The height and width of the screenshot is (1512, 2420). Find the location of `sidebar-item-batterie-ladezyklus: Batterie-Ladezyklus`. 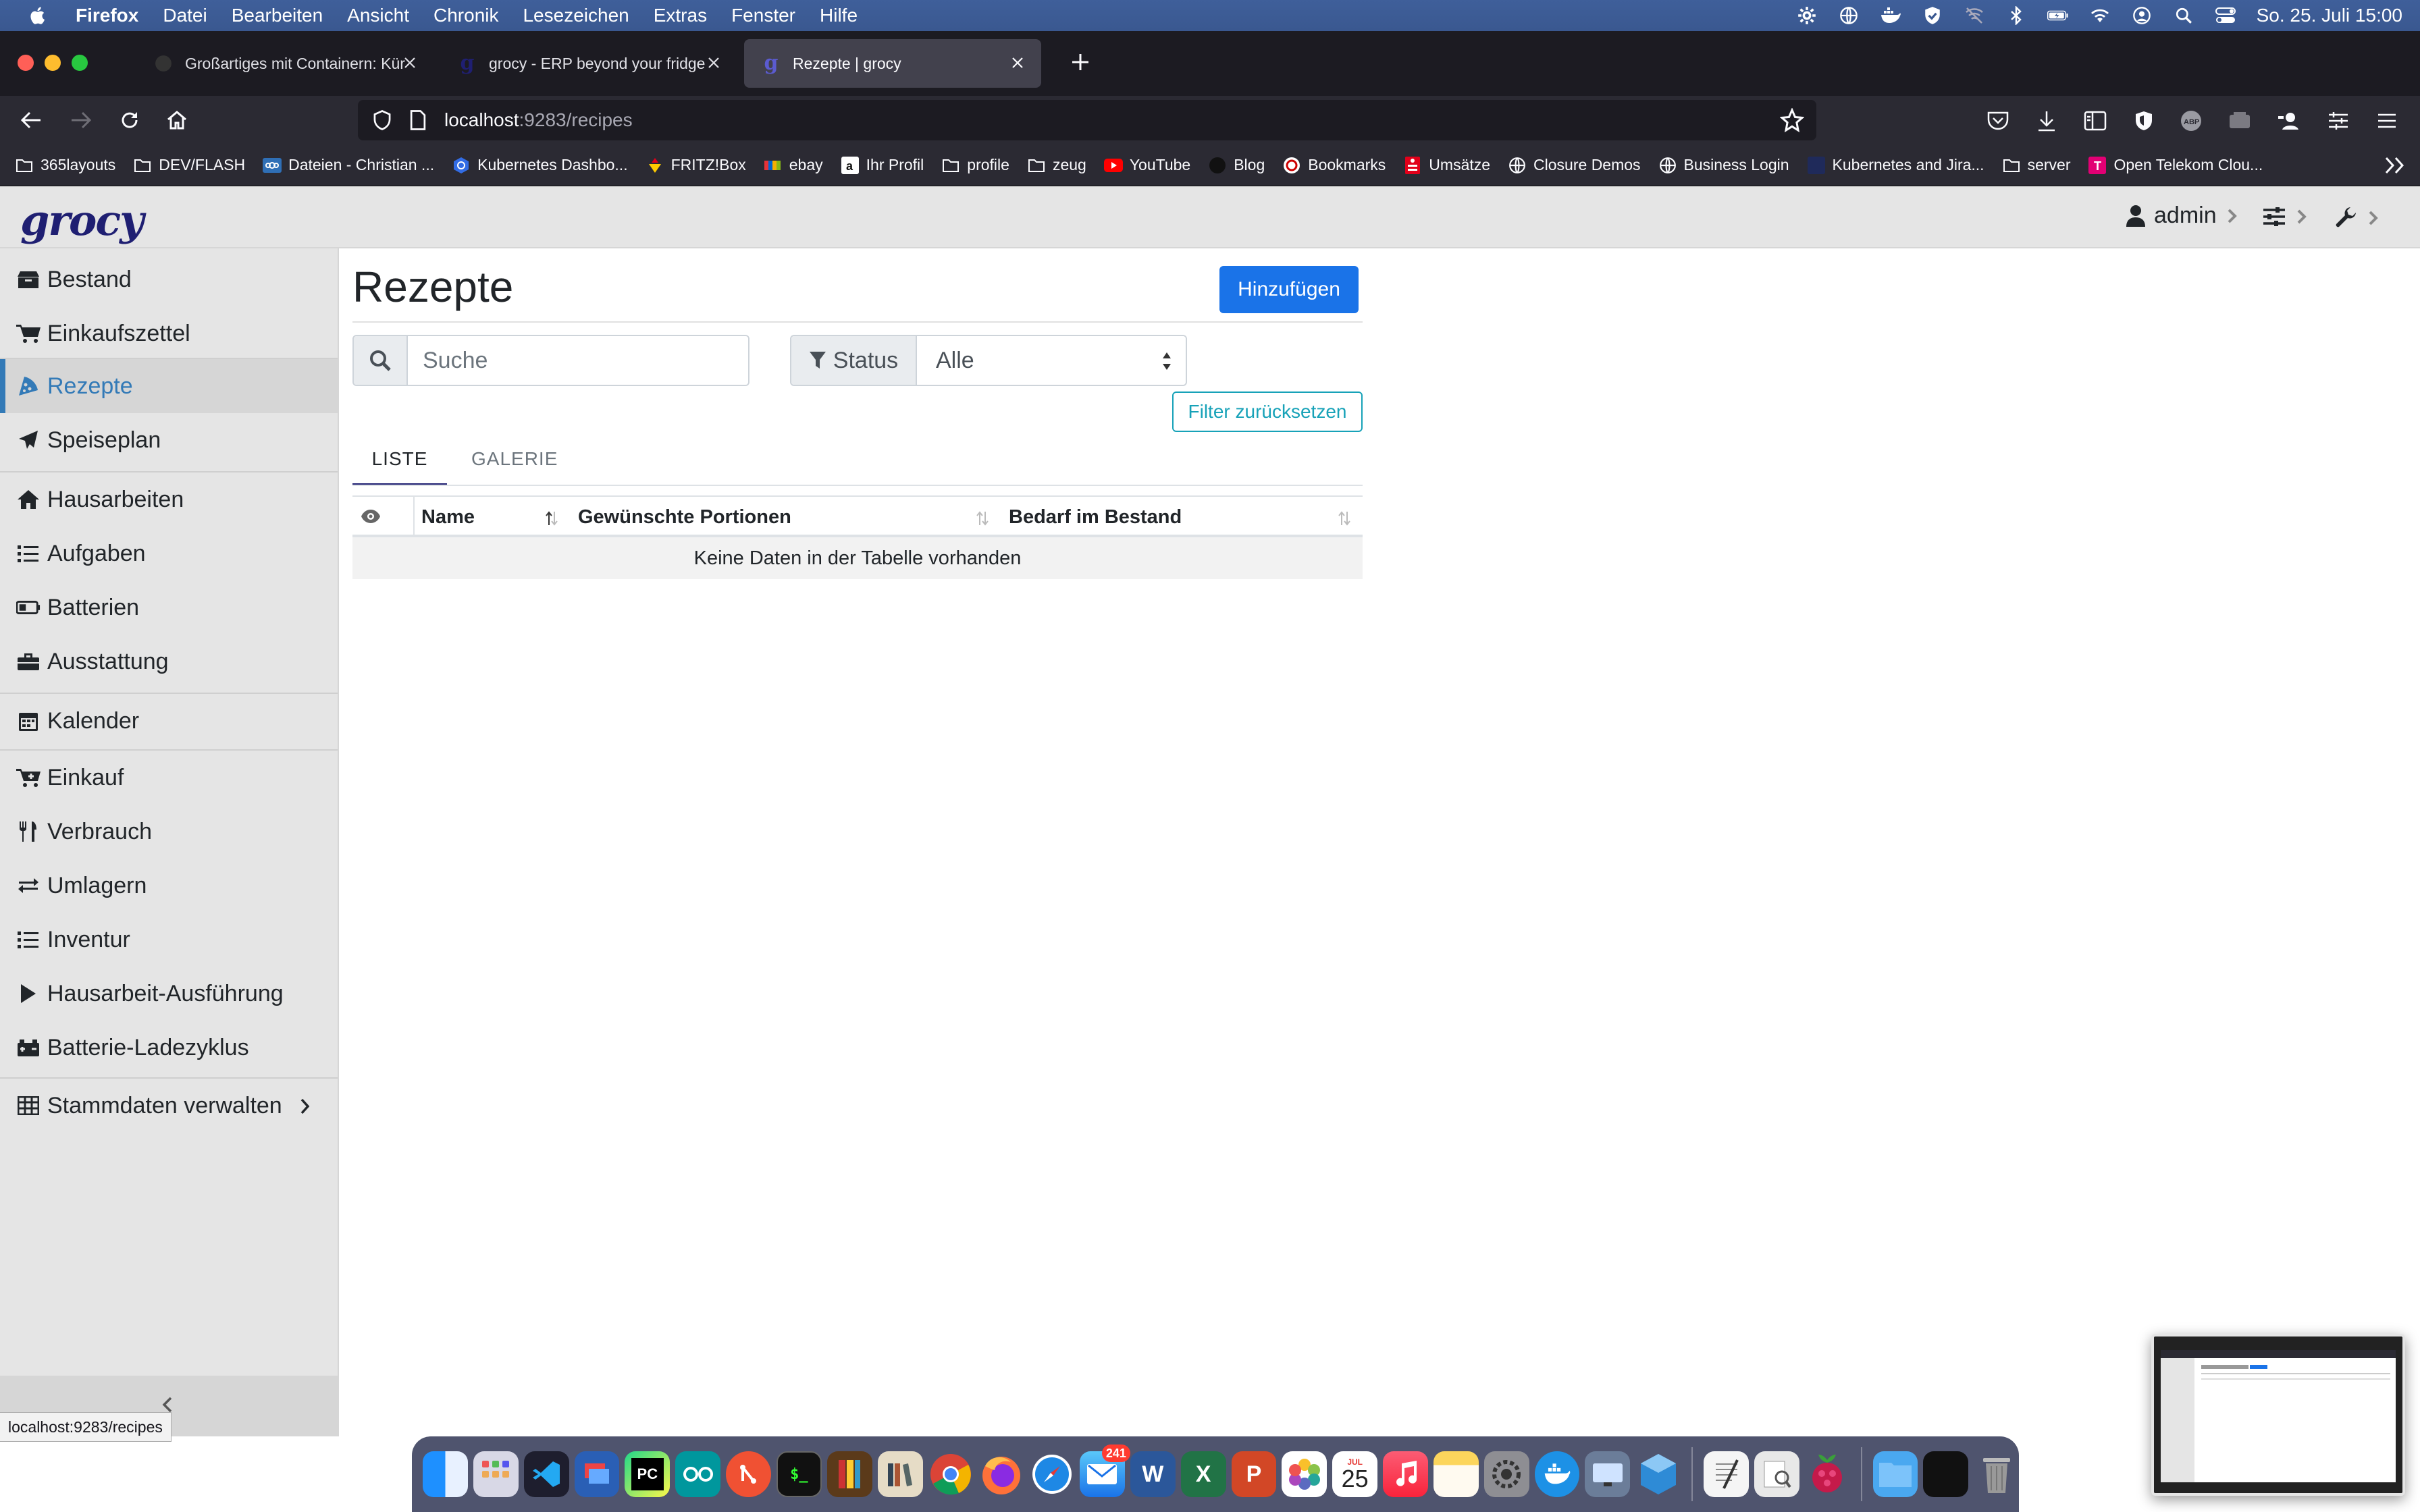

sidebar-item-batterie-ladezyklus: Batterie-Ladezyklus is located at coordinates (169, 1048).